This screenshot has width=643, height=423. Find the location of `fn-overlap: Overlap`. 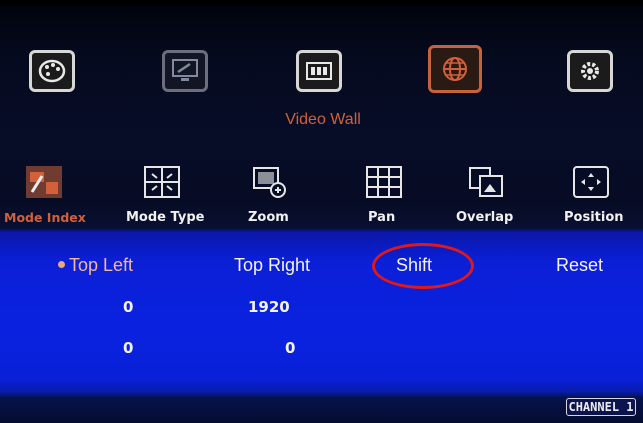

fn-overlap: Overlap is located at coordinates (484, 217).